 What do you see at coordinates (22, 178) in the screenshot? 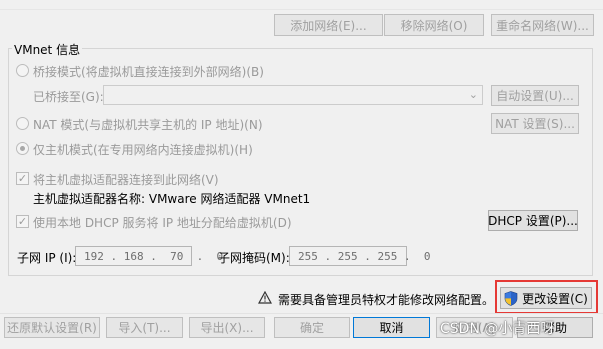
I see `connect-host-adapter-checkbox: ✓` at bounding box center [22, 178].